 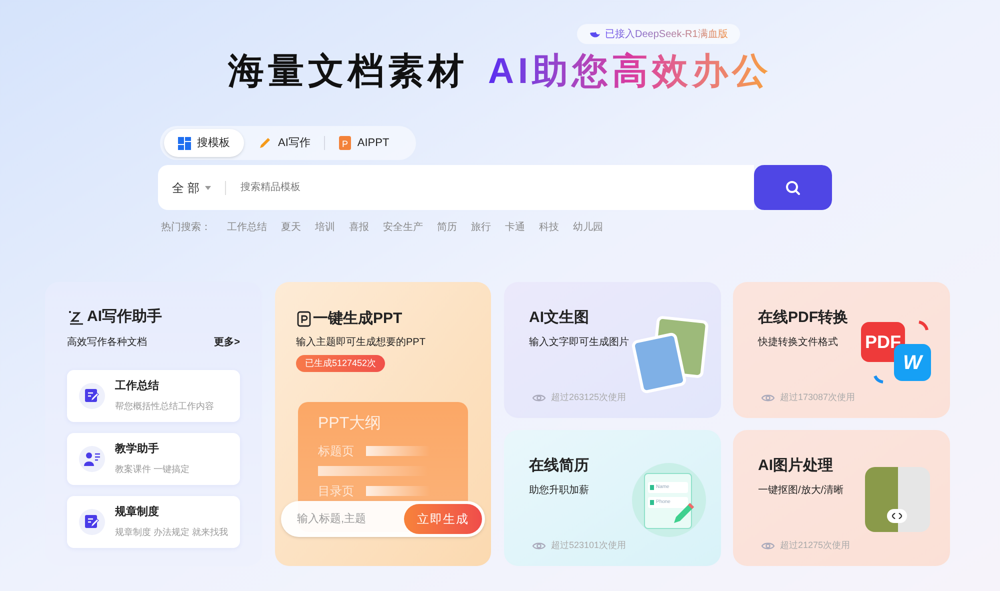 I want to click on template-title: 规章制度, so click(x=137, y=512).